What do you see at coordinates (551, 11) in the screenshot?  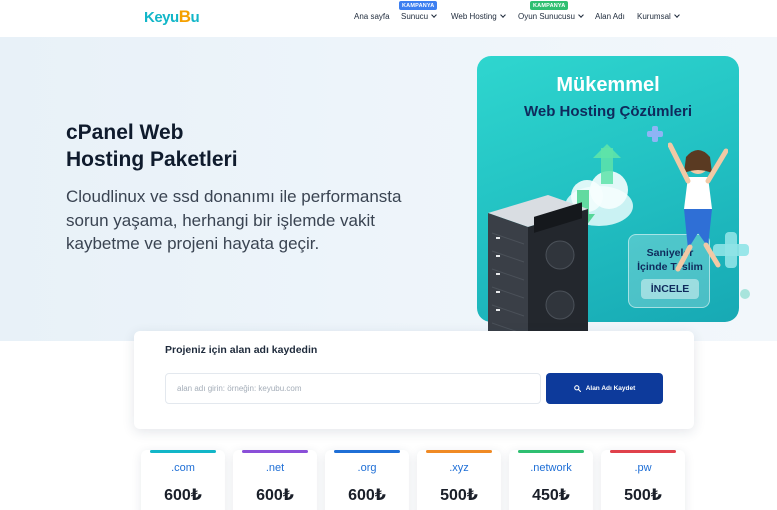 I see `nav-item-oyun-sunucusu: KAMPANYA Oyun Sunucusu` at bounding box center [551, 11].